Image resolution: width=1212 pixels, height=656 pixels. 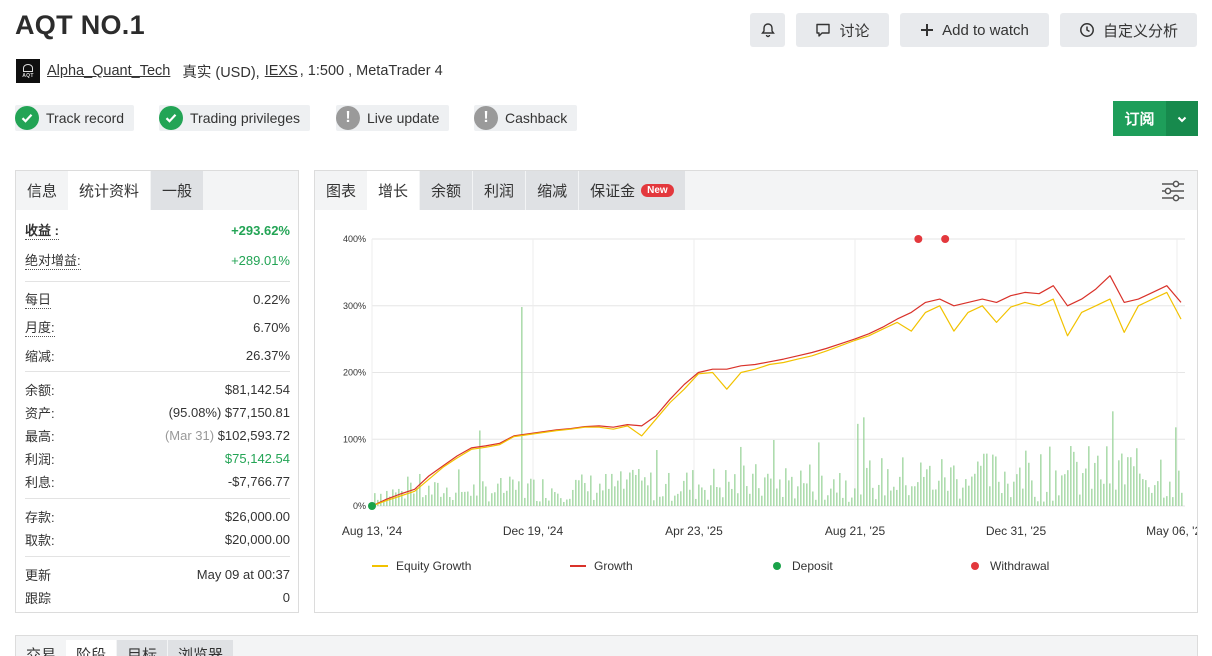 What do you see at coordinates (281, 71) in the screenshot?
I see `broker-link: IEXS` at bounding box center [281, 71].